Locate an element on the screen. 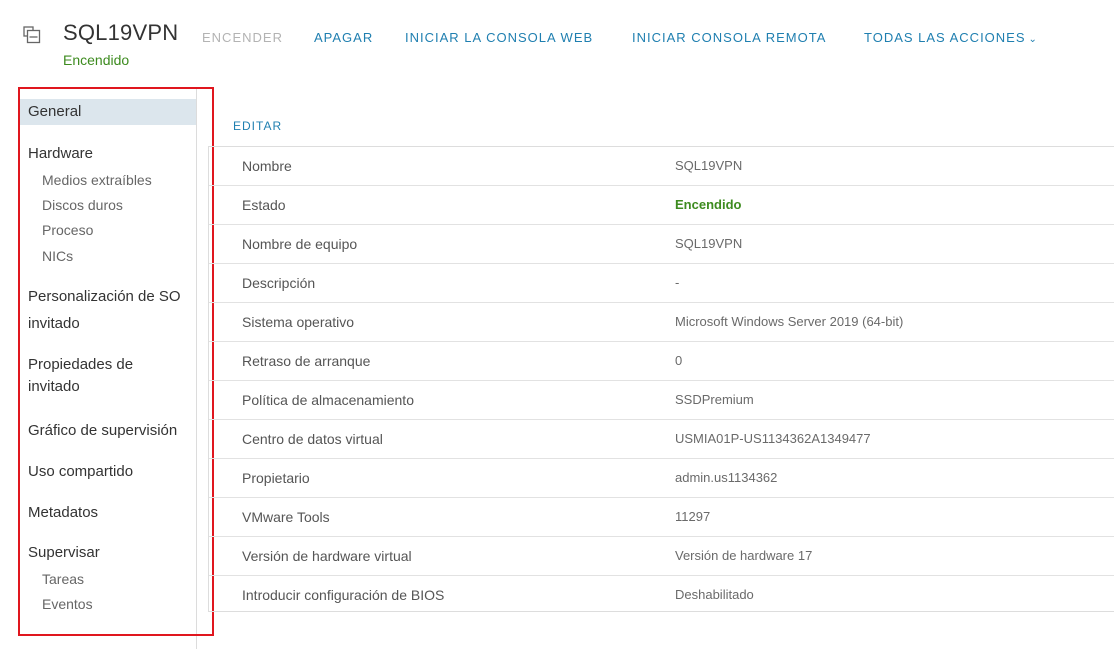 This screenshot has width=1114, height=649. row-key: Introducir configuración de BIOS is located at coordinates (343, 595).